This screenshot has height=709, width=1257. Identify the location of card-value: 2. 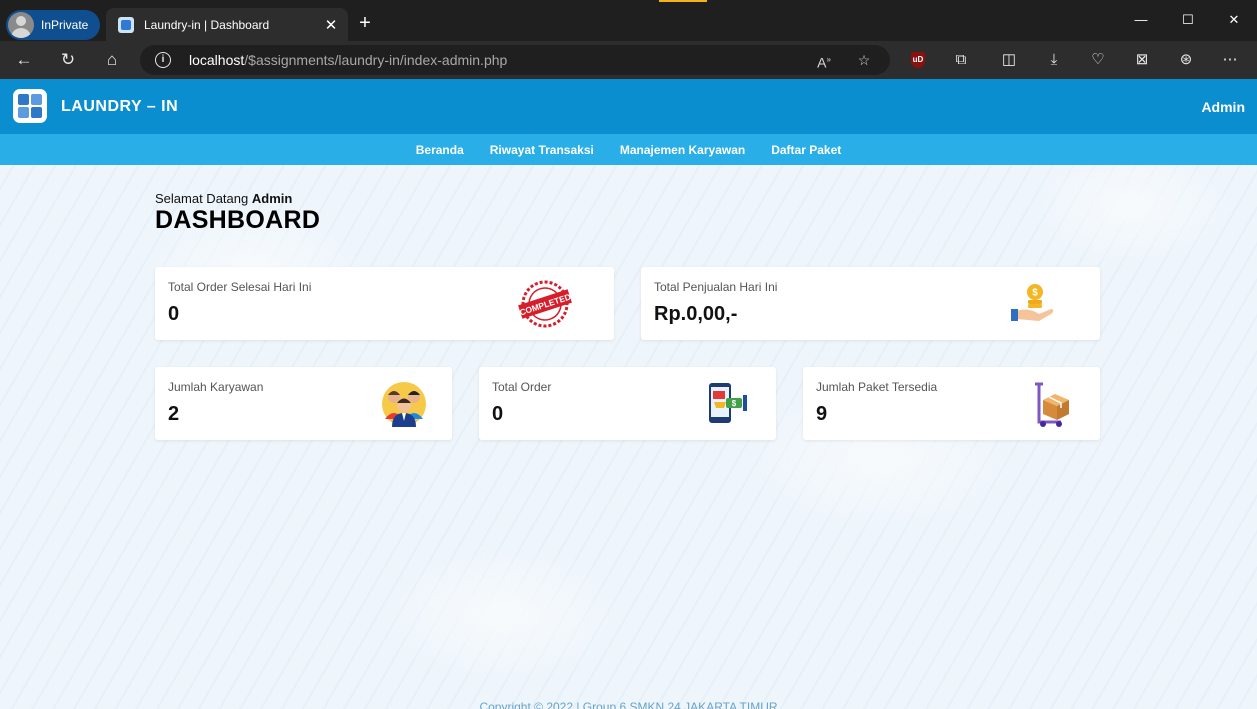
(174, 414).